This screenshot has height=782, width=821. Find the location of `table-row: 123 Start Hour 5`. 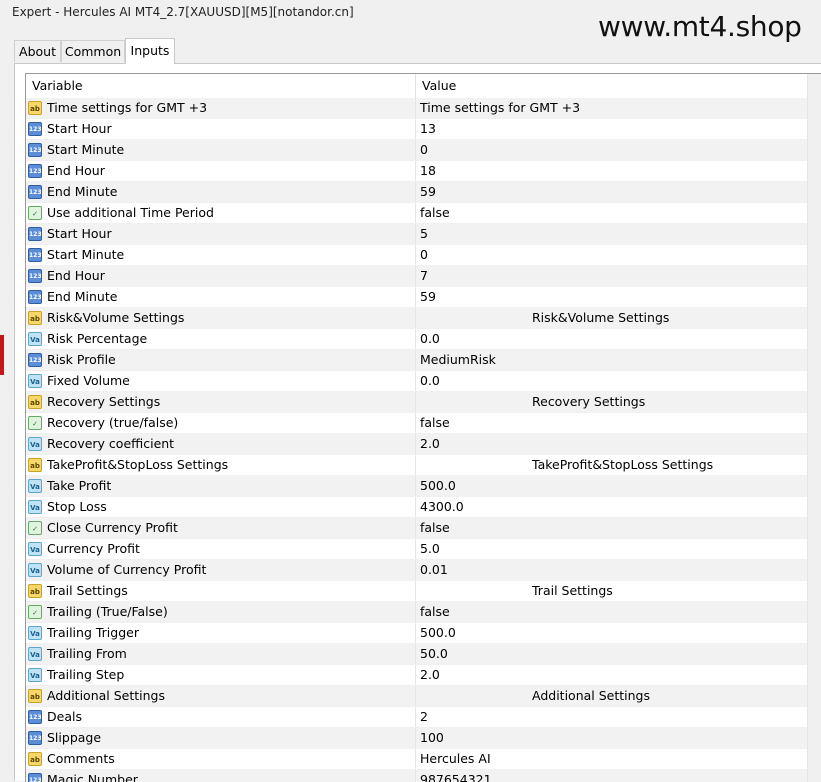

table-row: 123 Start Hour 5 is located at coordinates (417, 234).